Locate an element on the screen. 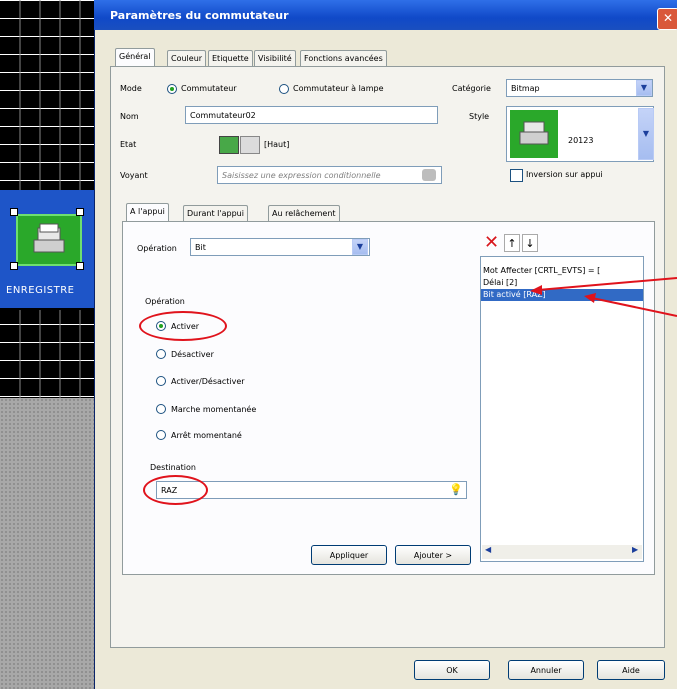 The width and height of the screenshot is (677, 689). mode-radio-commutateur is located at coordinates (172, 89).